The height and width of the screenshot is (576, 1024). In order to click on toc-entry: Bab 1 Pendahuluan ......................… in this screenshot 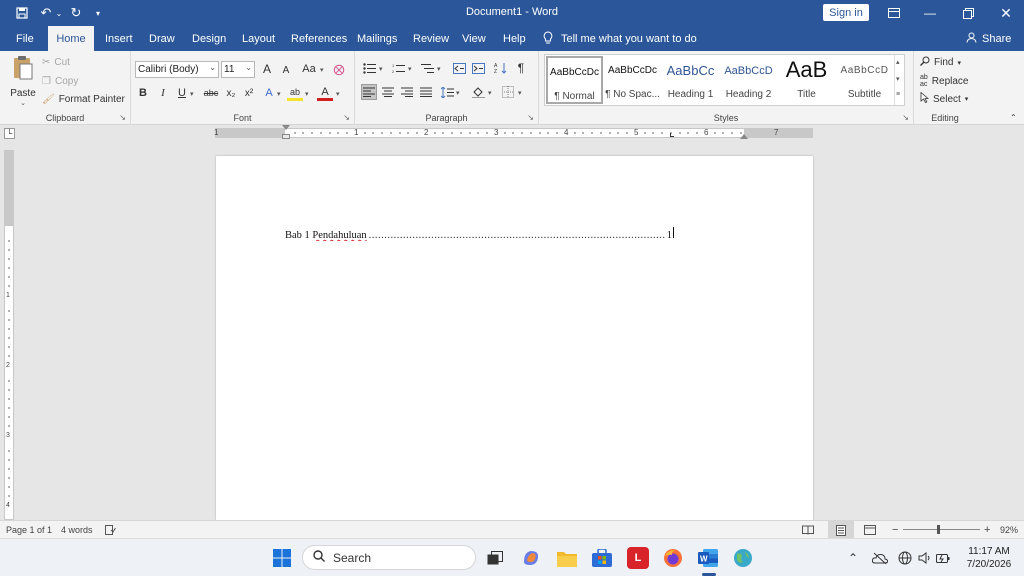, I will do `click(479, 234)`.